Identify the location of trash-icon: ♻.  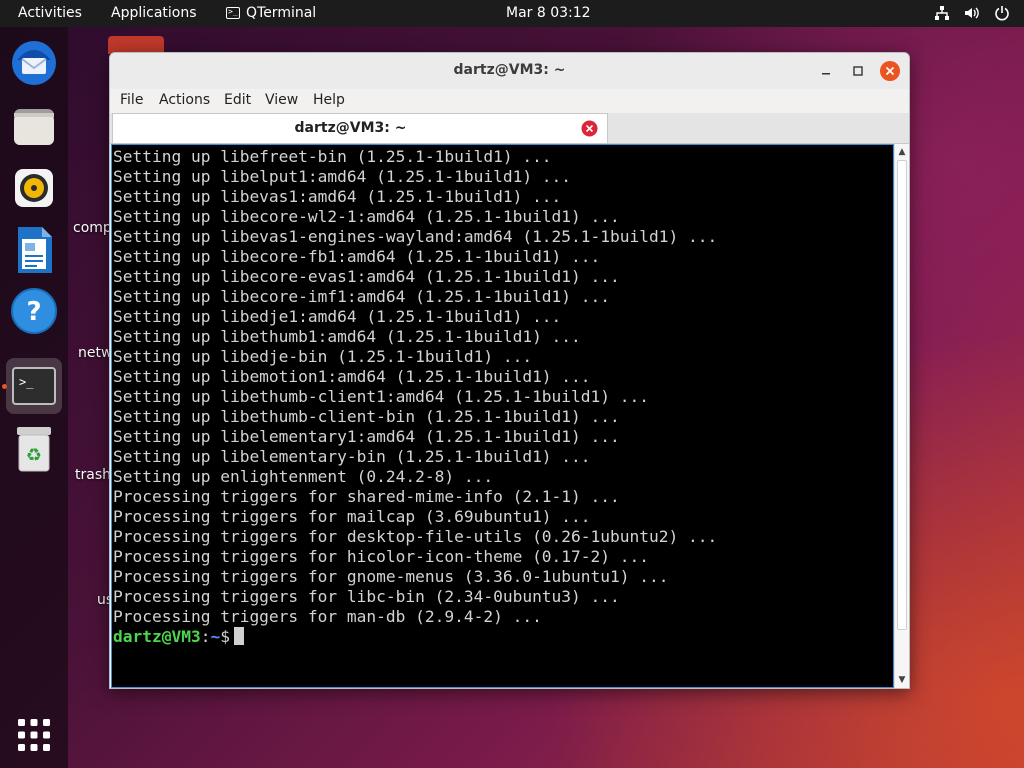
(34, 449).